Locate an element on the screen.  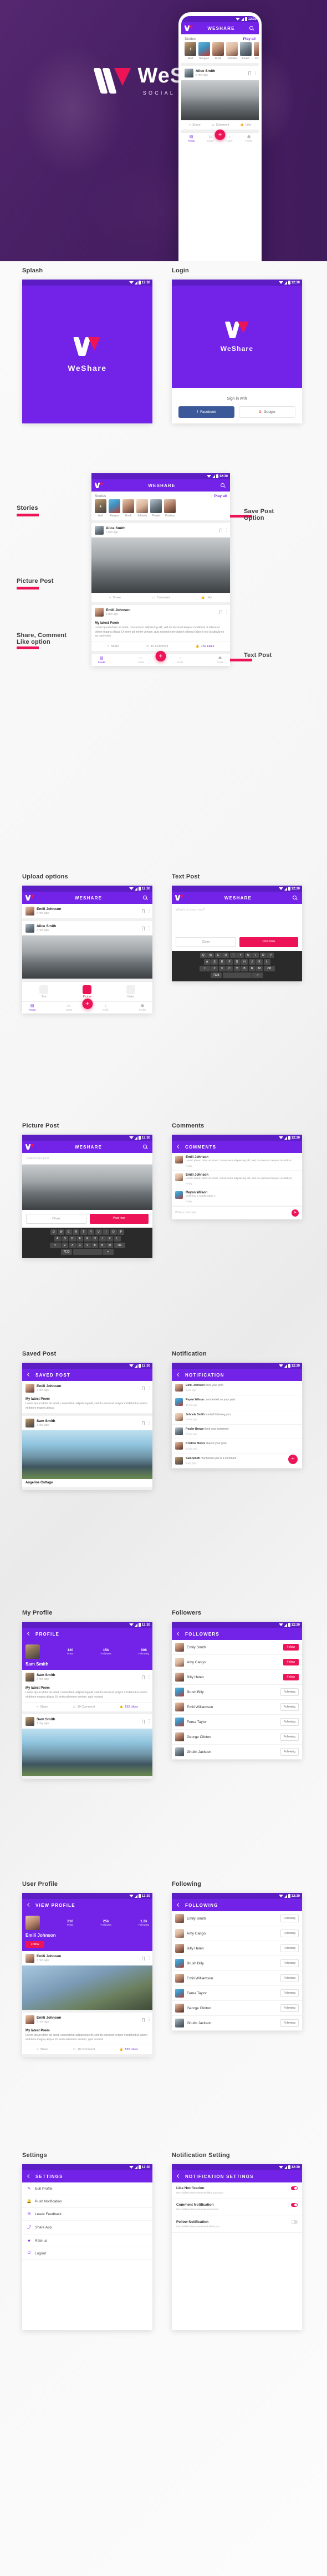
enter-key: ↵ is located at coordinates (108, 1252).